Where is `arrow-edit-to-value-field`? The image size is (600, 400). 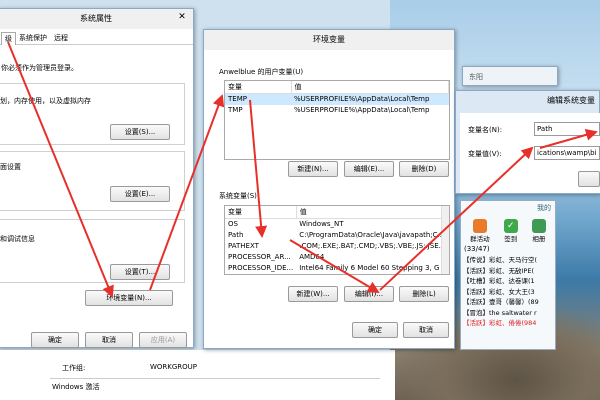 arrow-edit-to-value-field is located at coordinates (456, 218).